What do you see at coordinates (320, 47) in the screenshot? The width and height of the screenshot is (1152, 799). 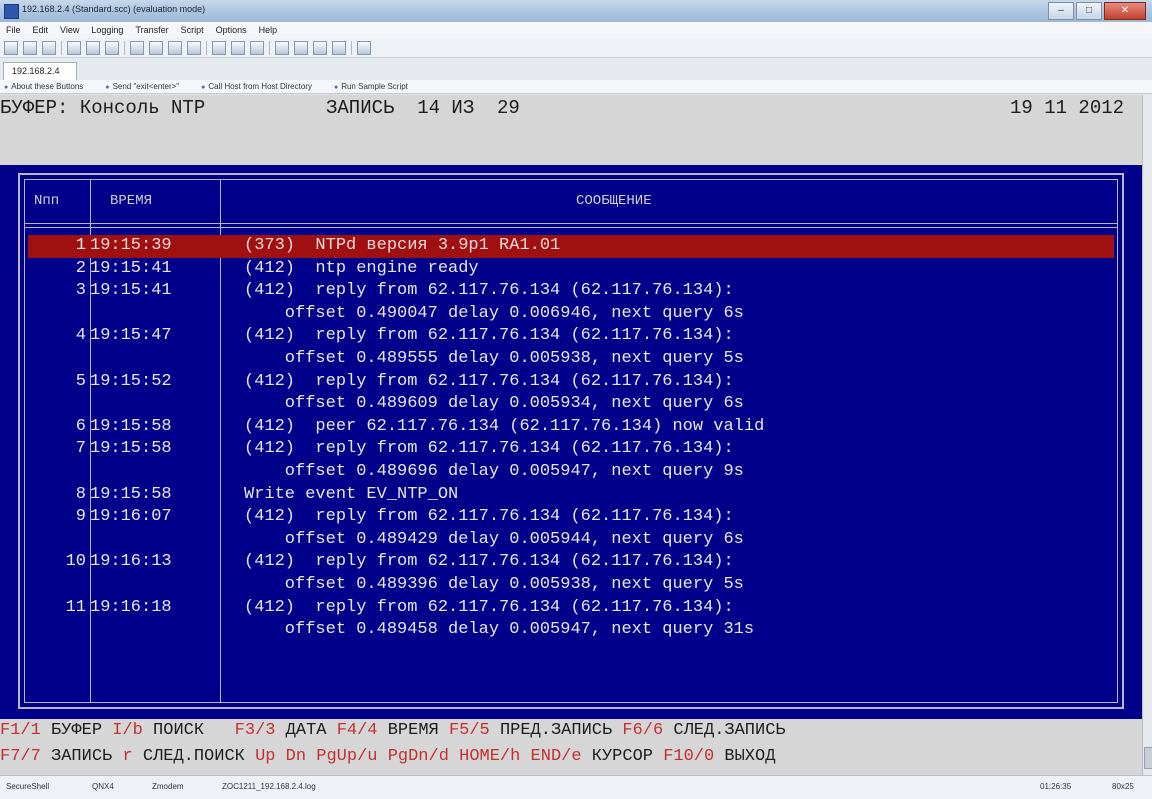 I see `log-icon` at bounding box center [320, 47].